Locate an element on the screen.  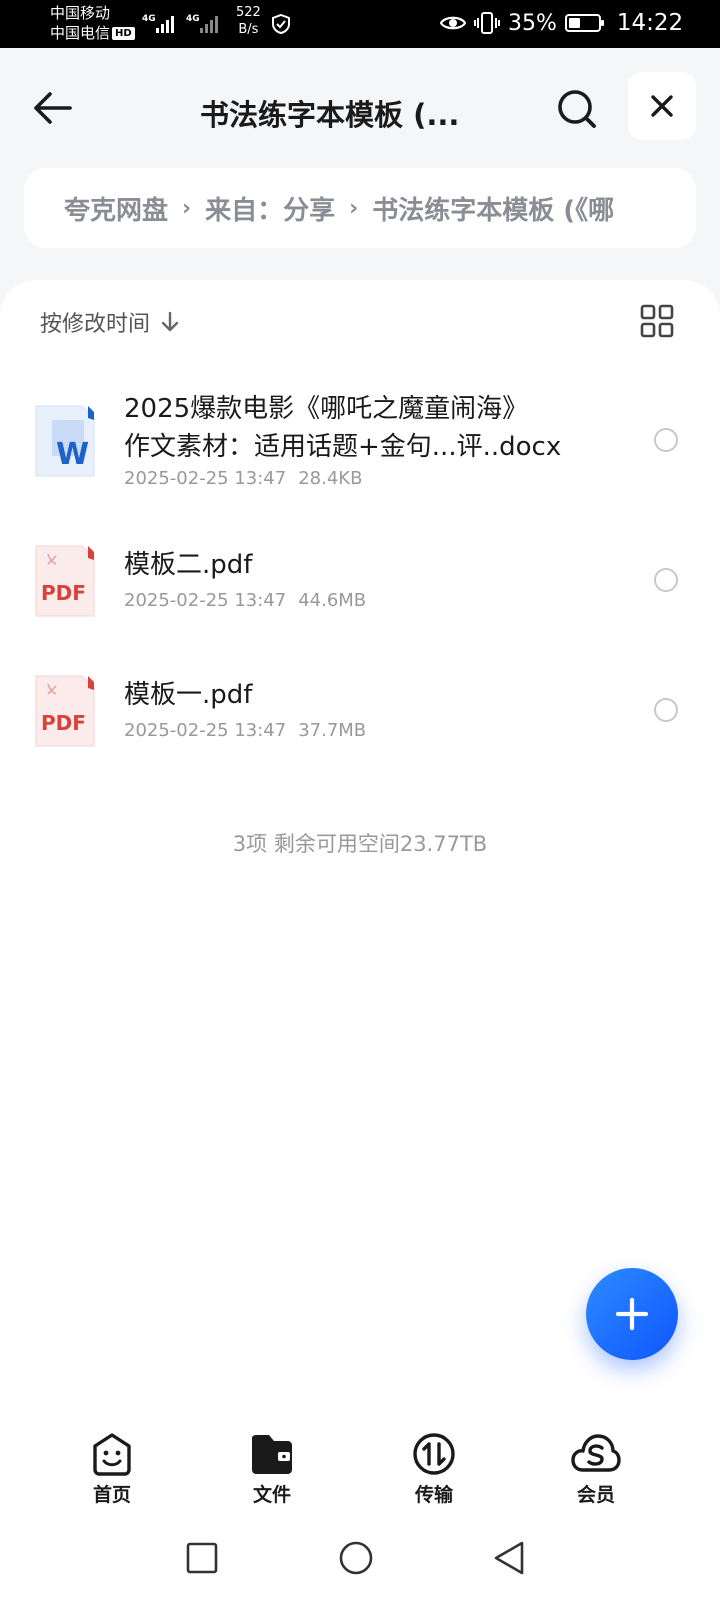
nav-item-transfer: 传输 is located at coordinates (434, 1469).